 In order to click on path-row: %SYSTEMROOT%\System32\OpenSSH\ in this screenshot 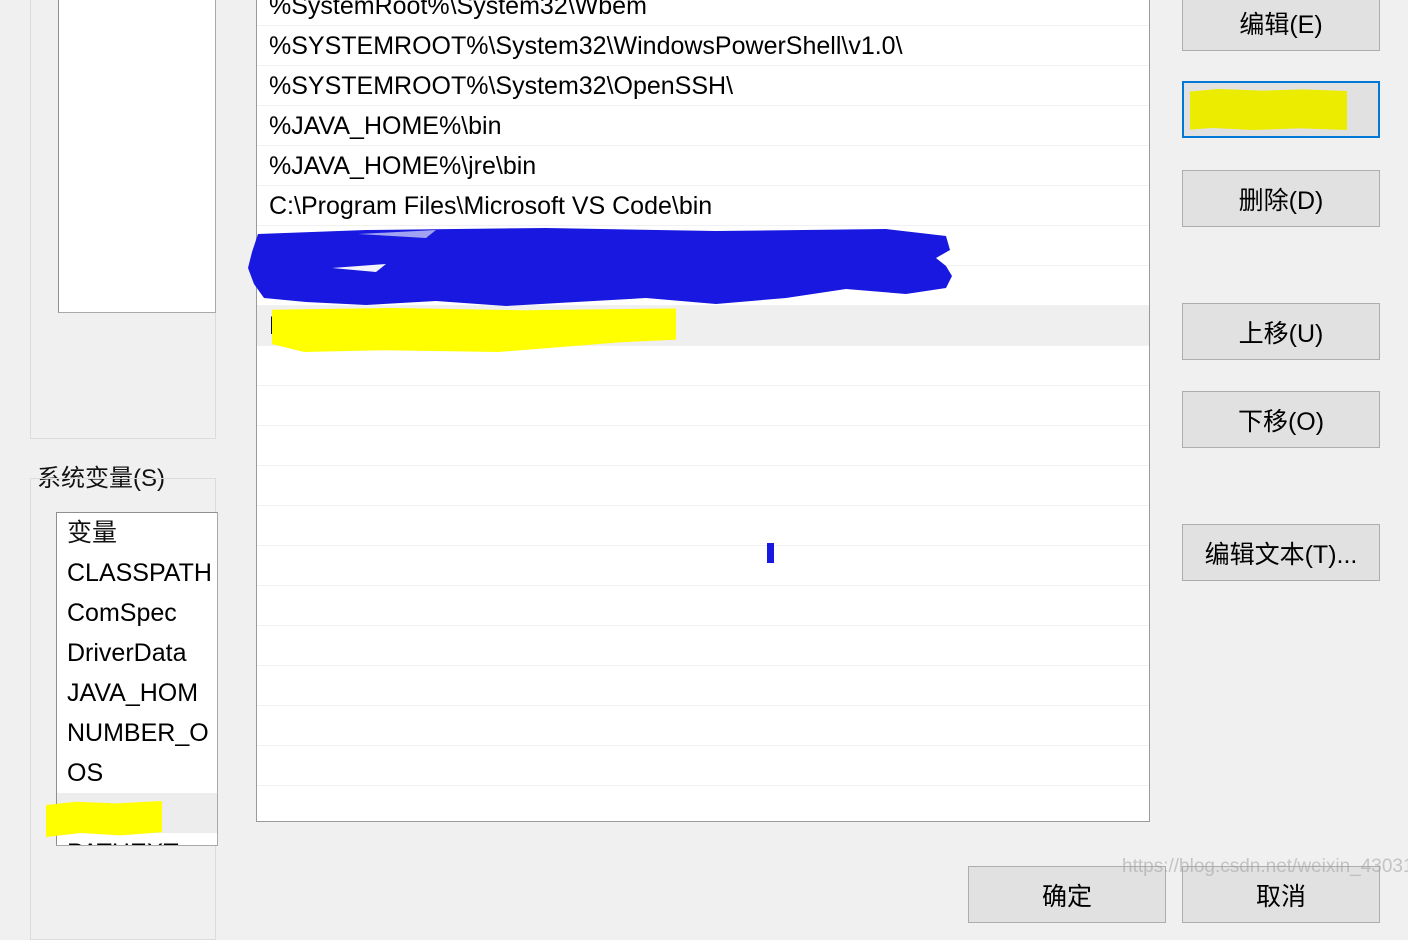, I will do `click(703, 86)`.